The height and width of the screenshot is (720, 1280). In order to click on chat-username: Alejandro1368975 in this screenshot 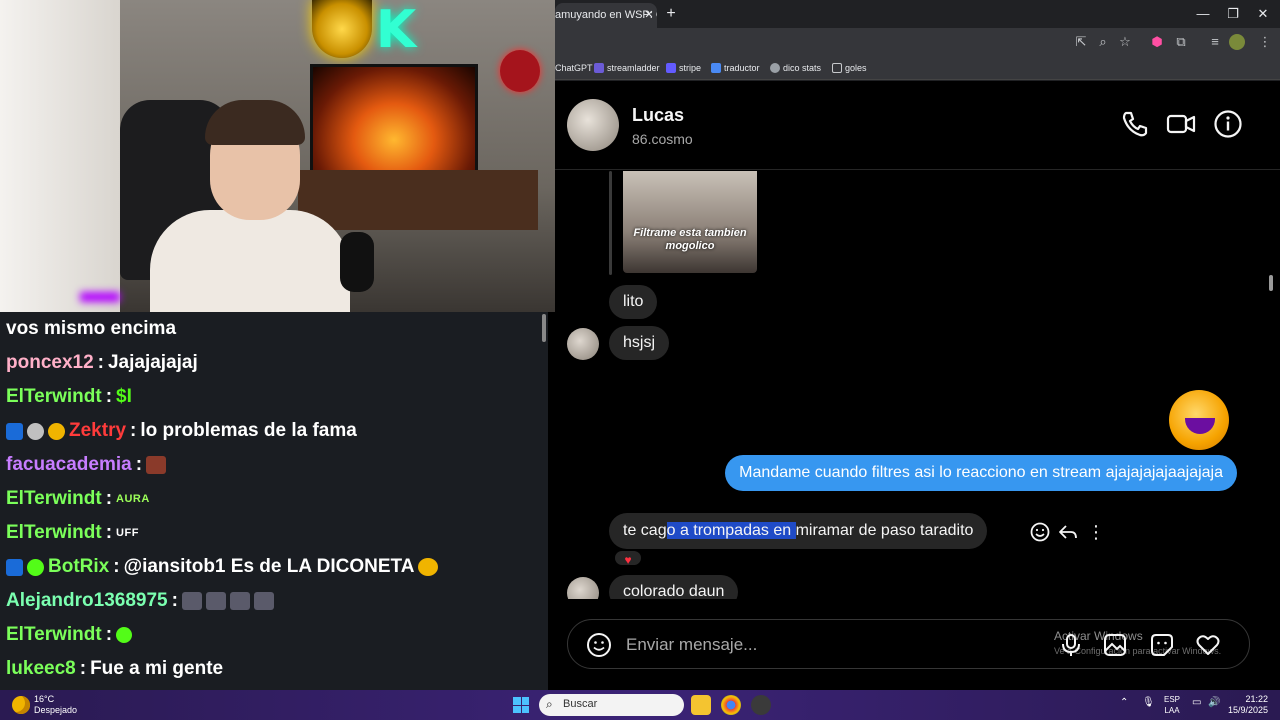, I will do `click(87, 601)`.